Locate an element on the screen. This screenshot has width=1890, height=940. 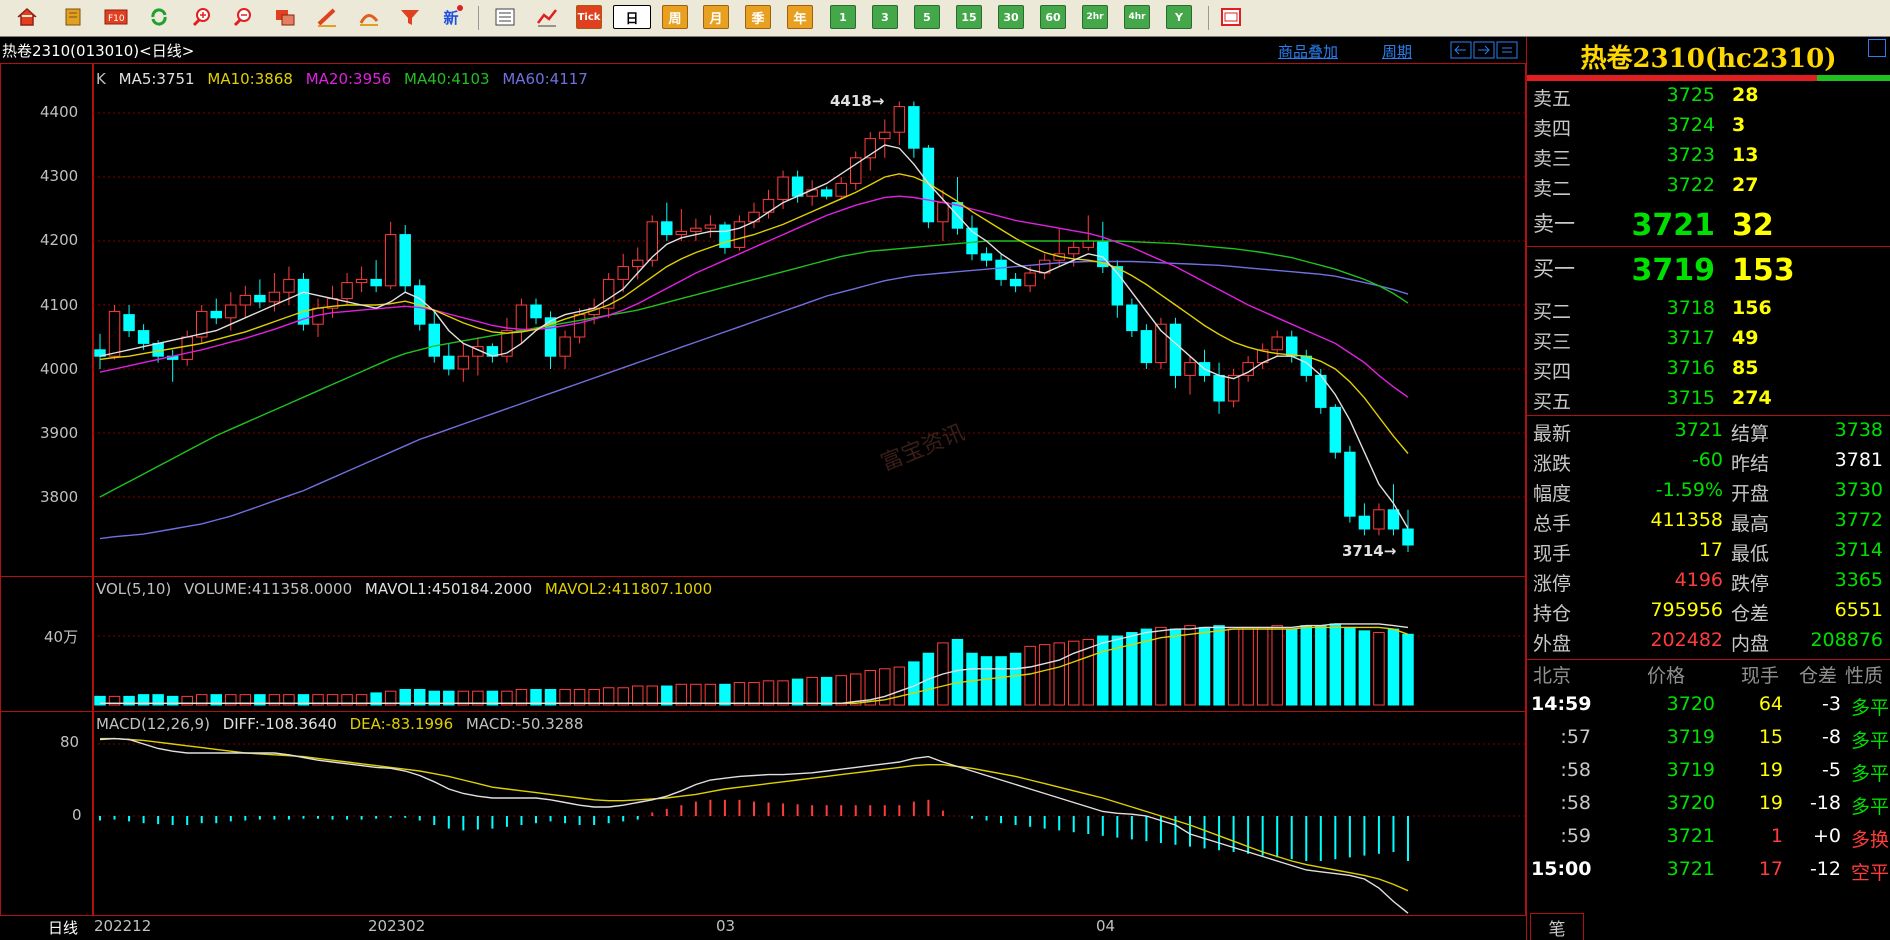
stat-row: 总手 411358 最高 3772 is located at coordinates (1708, 524).